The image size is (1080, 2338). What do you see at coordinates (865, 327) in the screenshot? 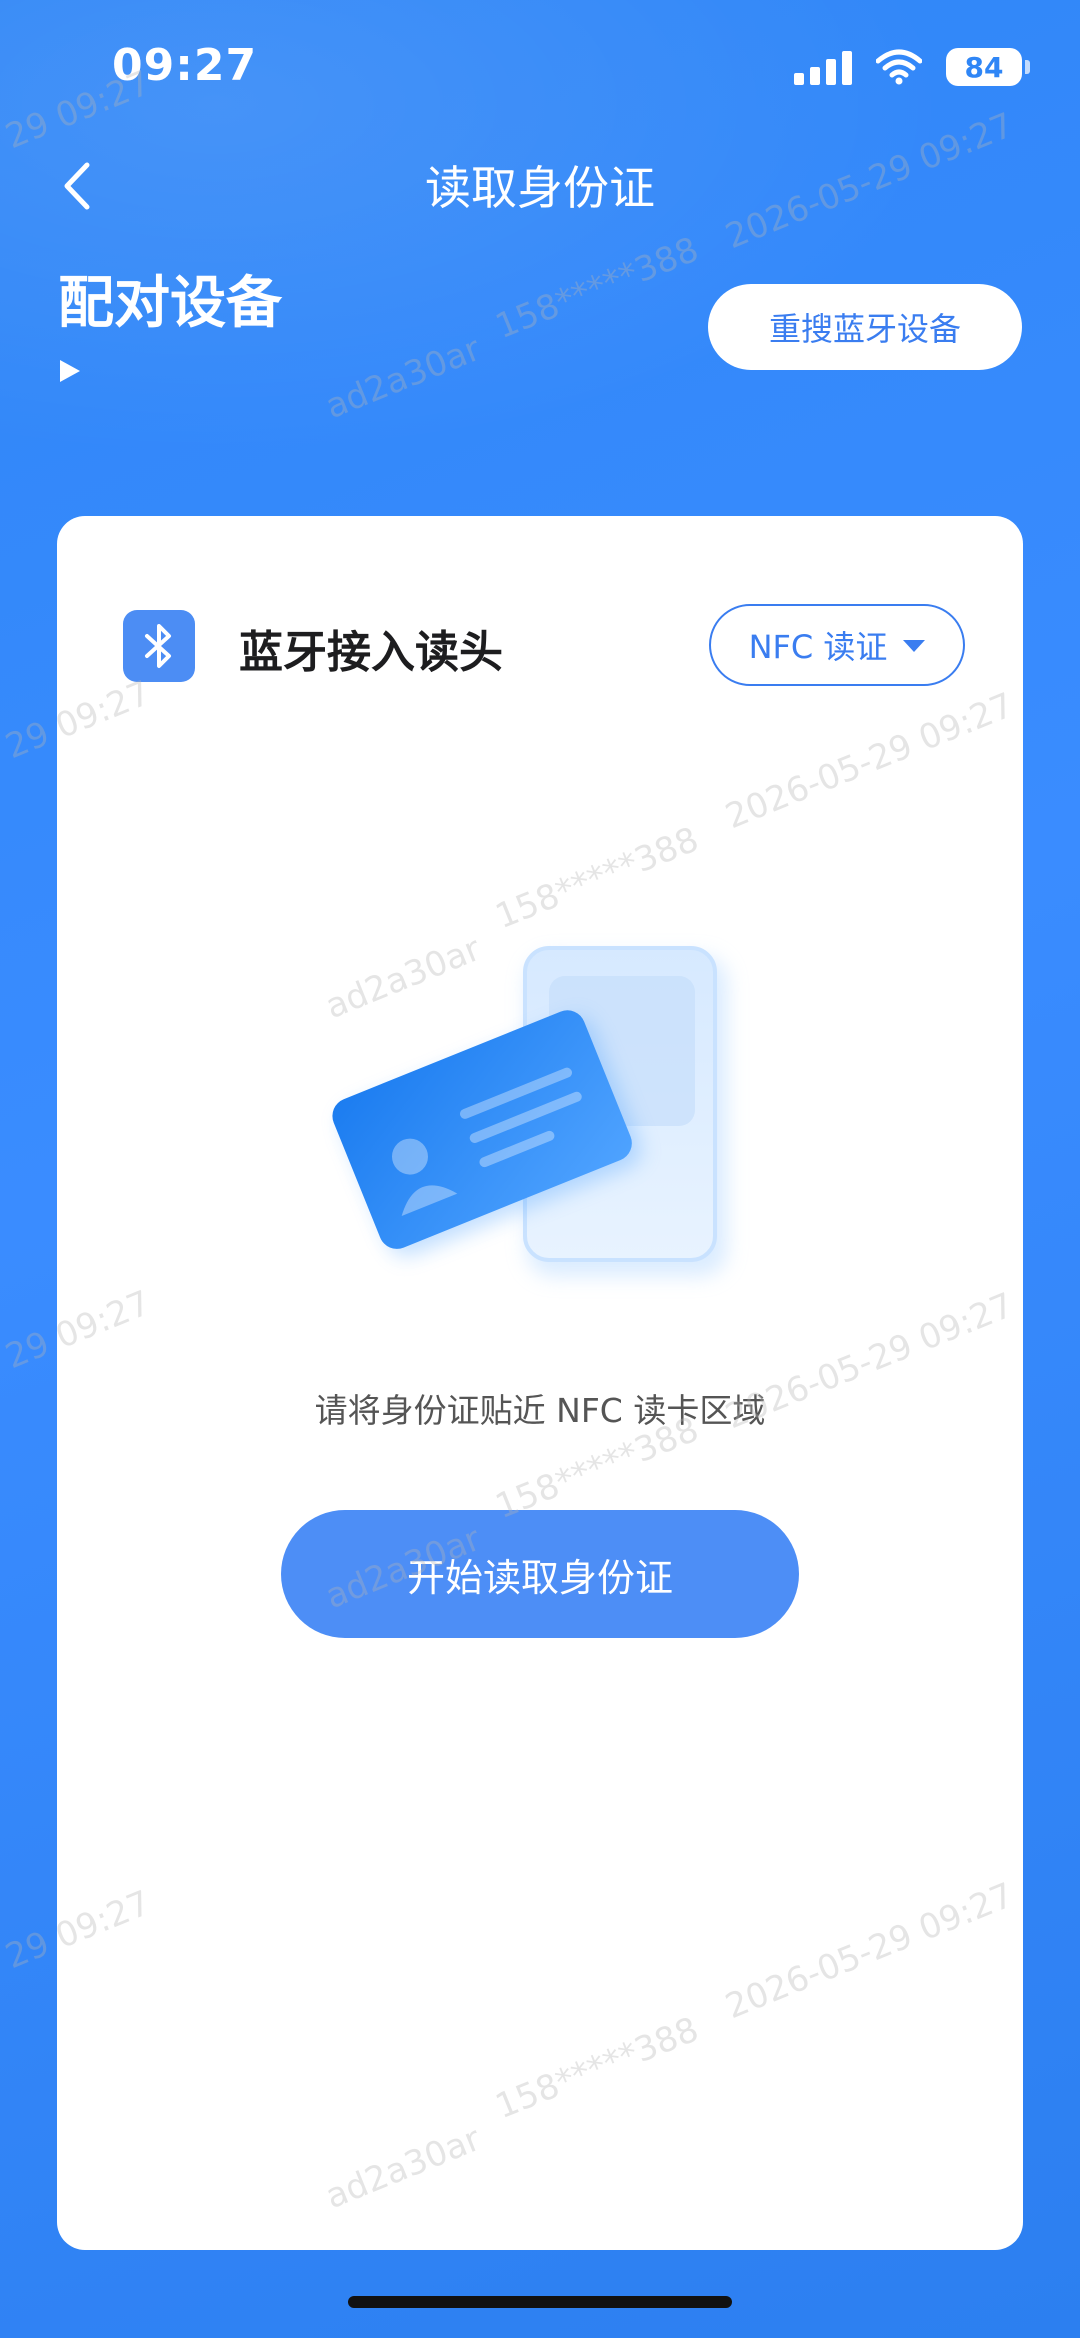
I see `rescan-bluetooth-button: 重搜蓝牙设备` at bounding box center [865, 327].